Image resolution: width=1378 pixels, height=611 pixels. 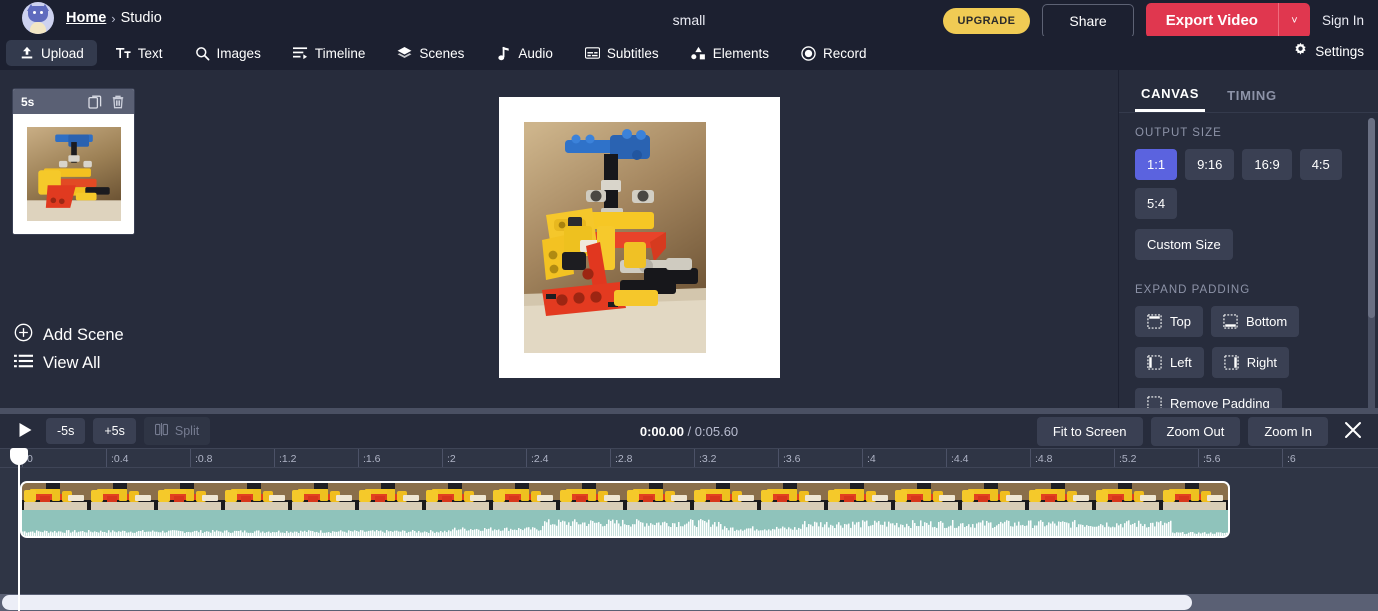 I want to click on ruler-tick: :3.6, so click(x=789, y=458).